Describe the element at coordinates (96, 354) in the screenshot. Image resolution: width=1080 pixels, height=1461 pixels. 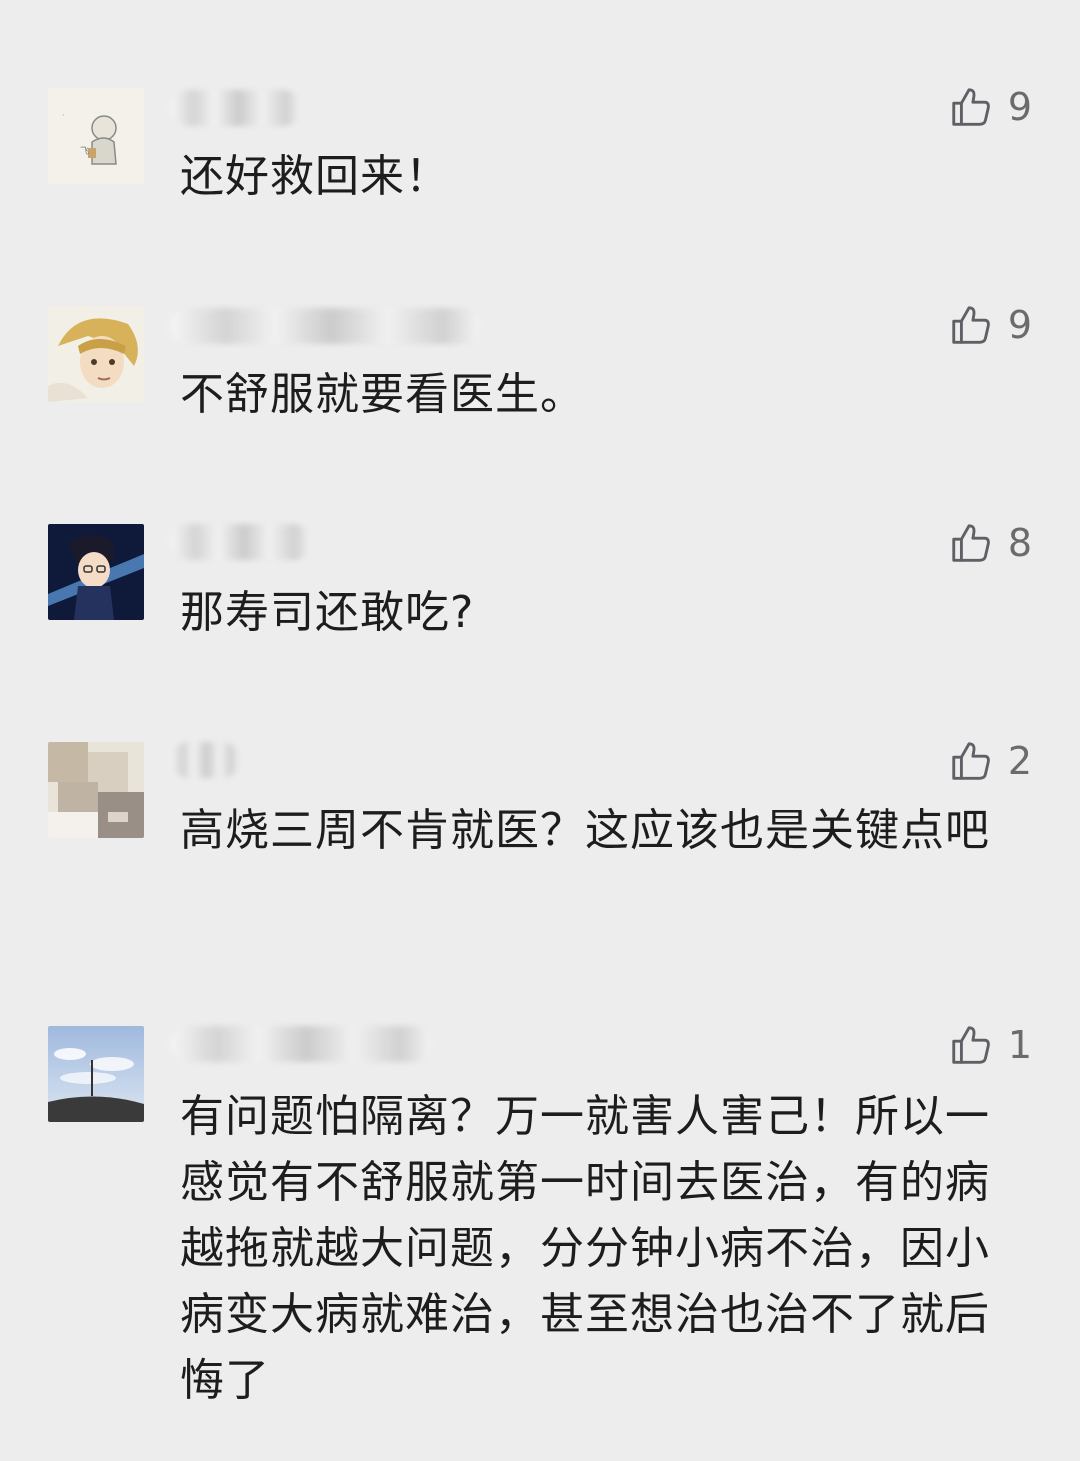
I see `anime-blonde-character-avatar` at that location.